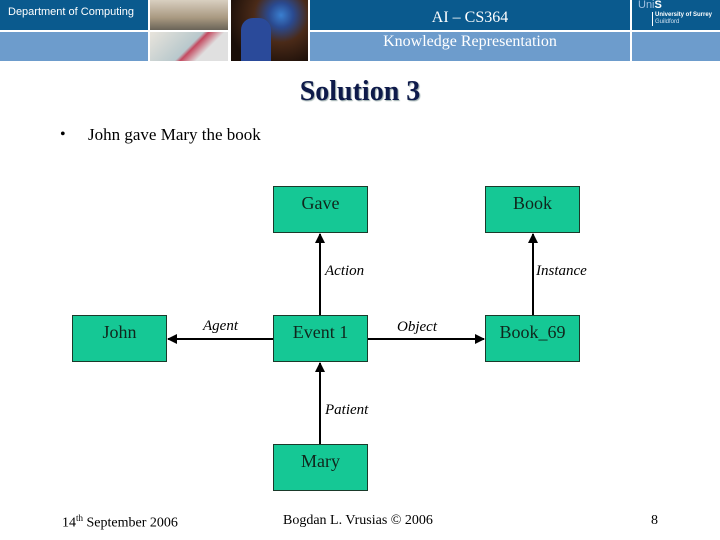  What do you see at coordinates (119, 338) in the screenshot?
I see `node-john: John` at bounding box center [119, 338].